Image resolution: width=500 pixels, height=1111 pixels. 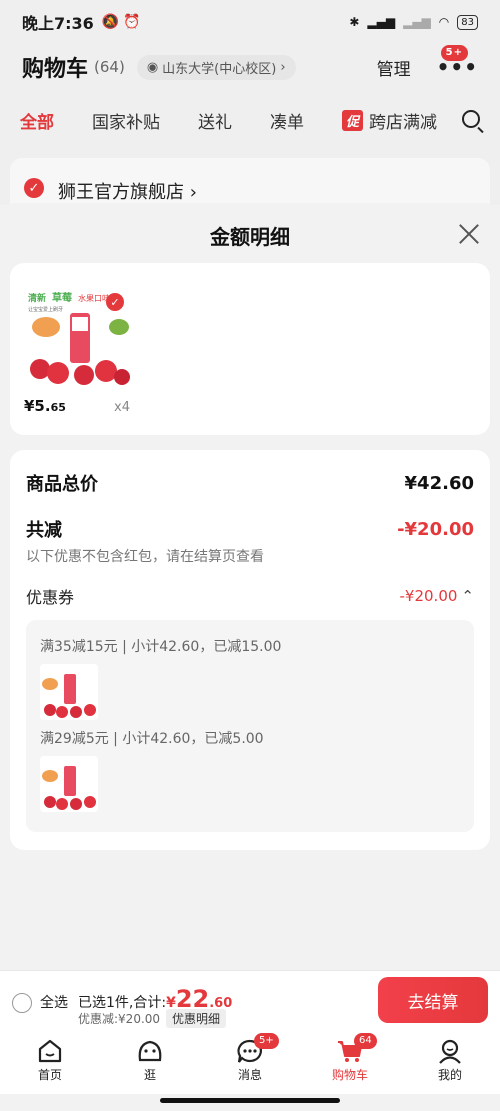 I want to click on store-check-icon: ✓, so click(x=34, y=188).